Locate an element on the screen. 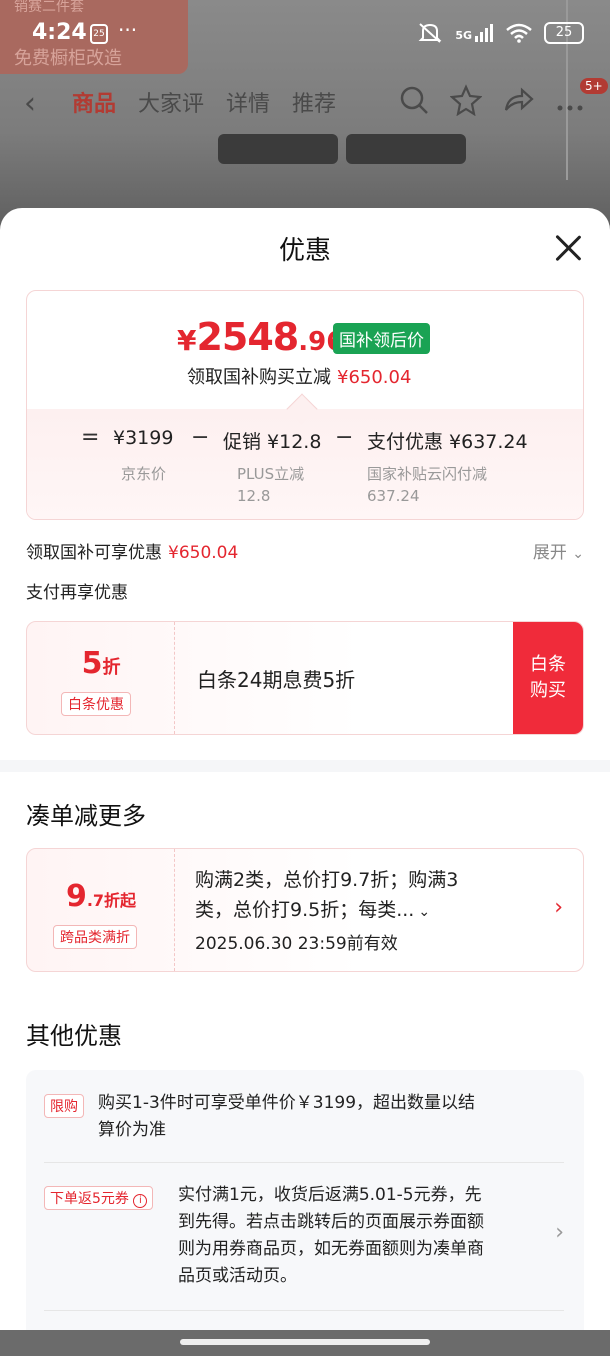  calendar-icon: 25 is located at coordinates (99, 34).